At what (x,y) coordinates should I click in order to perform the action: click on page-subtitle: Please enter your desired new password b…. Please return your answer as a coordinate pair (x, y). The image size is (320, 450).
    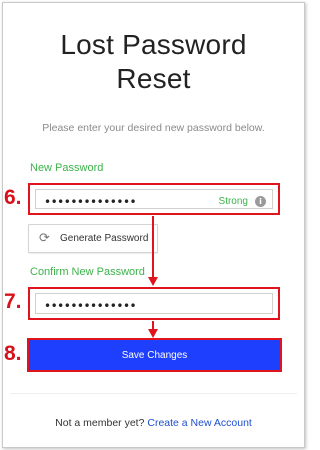
    Looking at the image, I should click on (153, 128).